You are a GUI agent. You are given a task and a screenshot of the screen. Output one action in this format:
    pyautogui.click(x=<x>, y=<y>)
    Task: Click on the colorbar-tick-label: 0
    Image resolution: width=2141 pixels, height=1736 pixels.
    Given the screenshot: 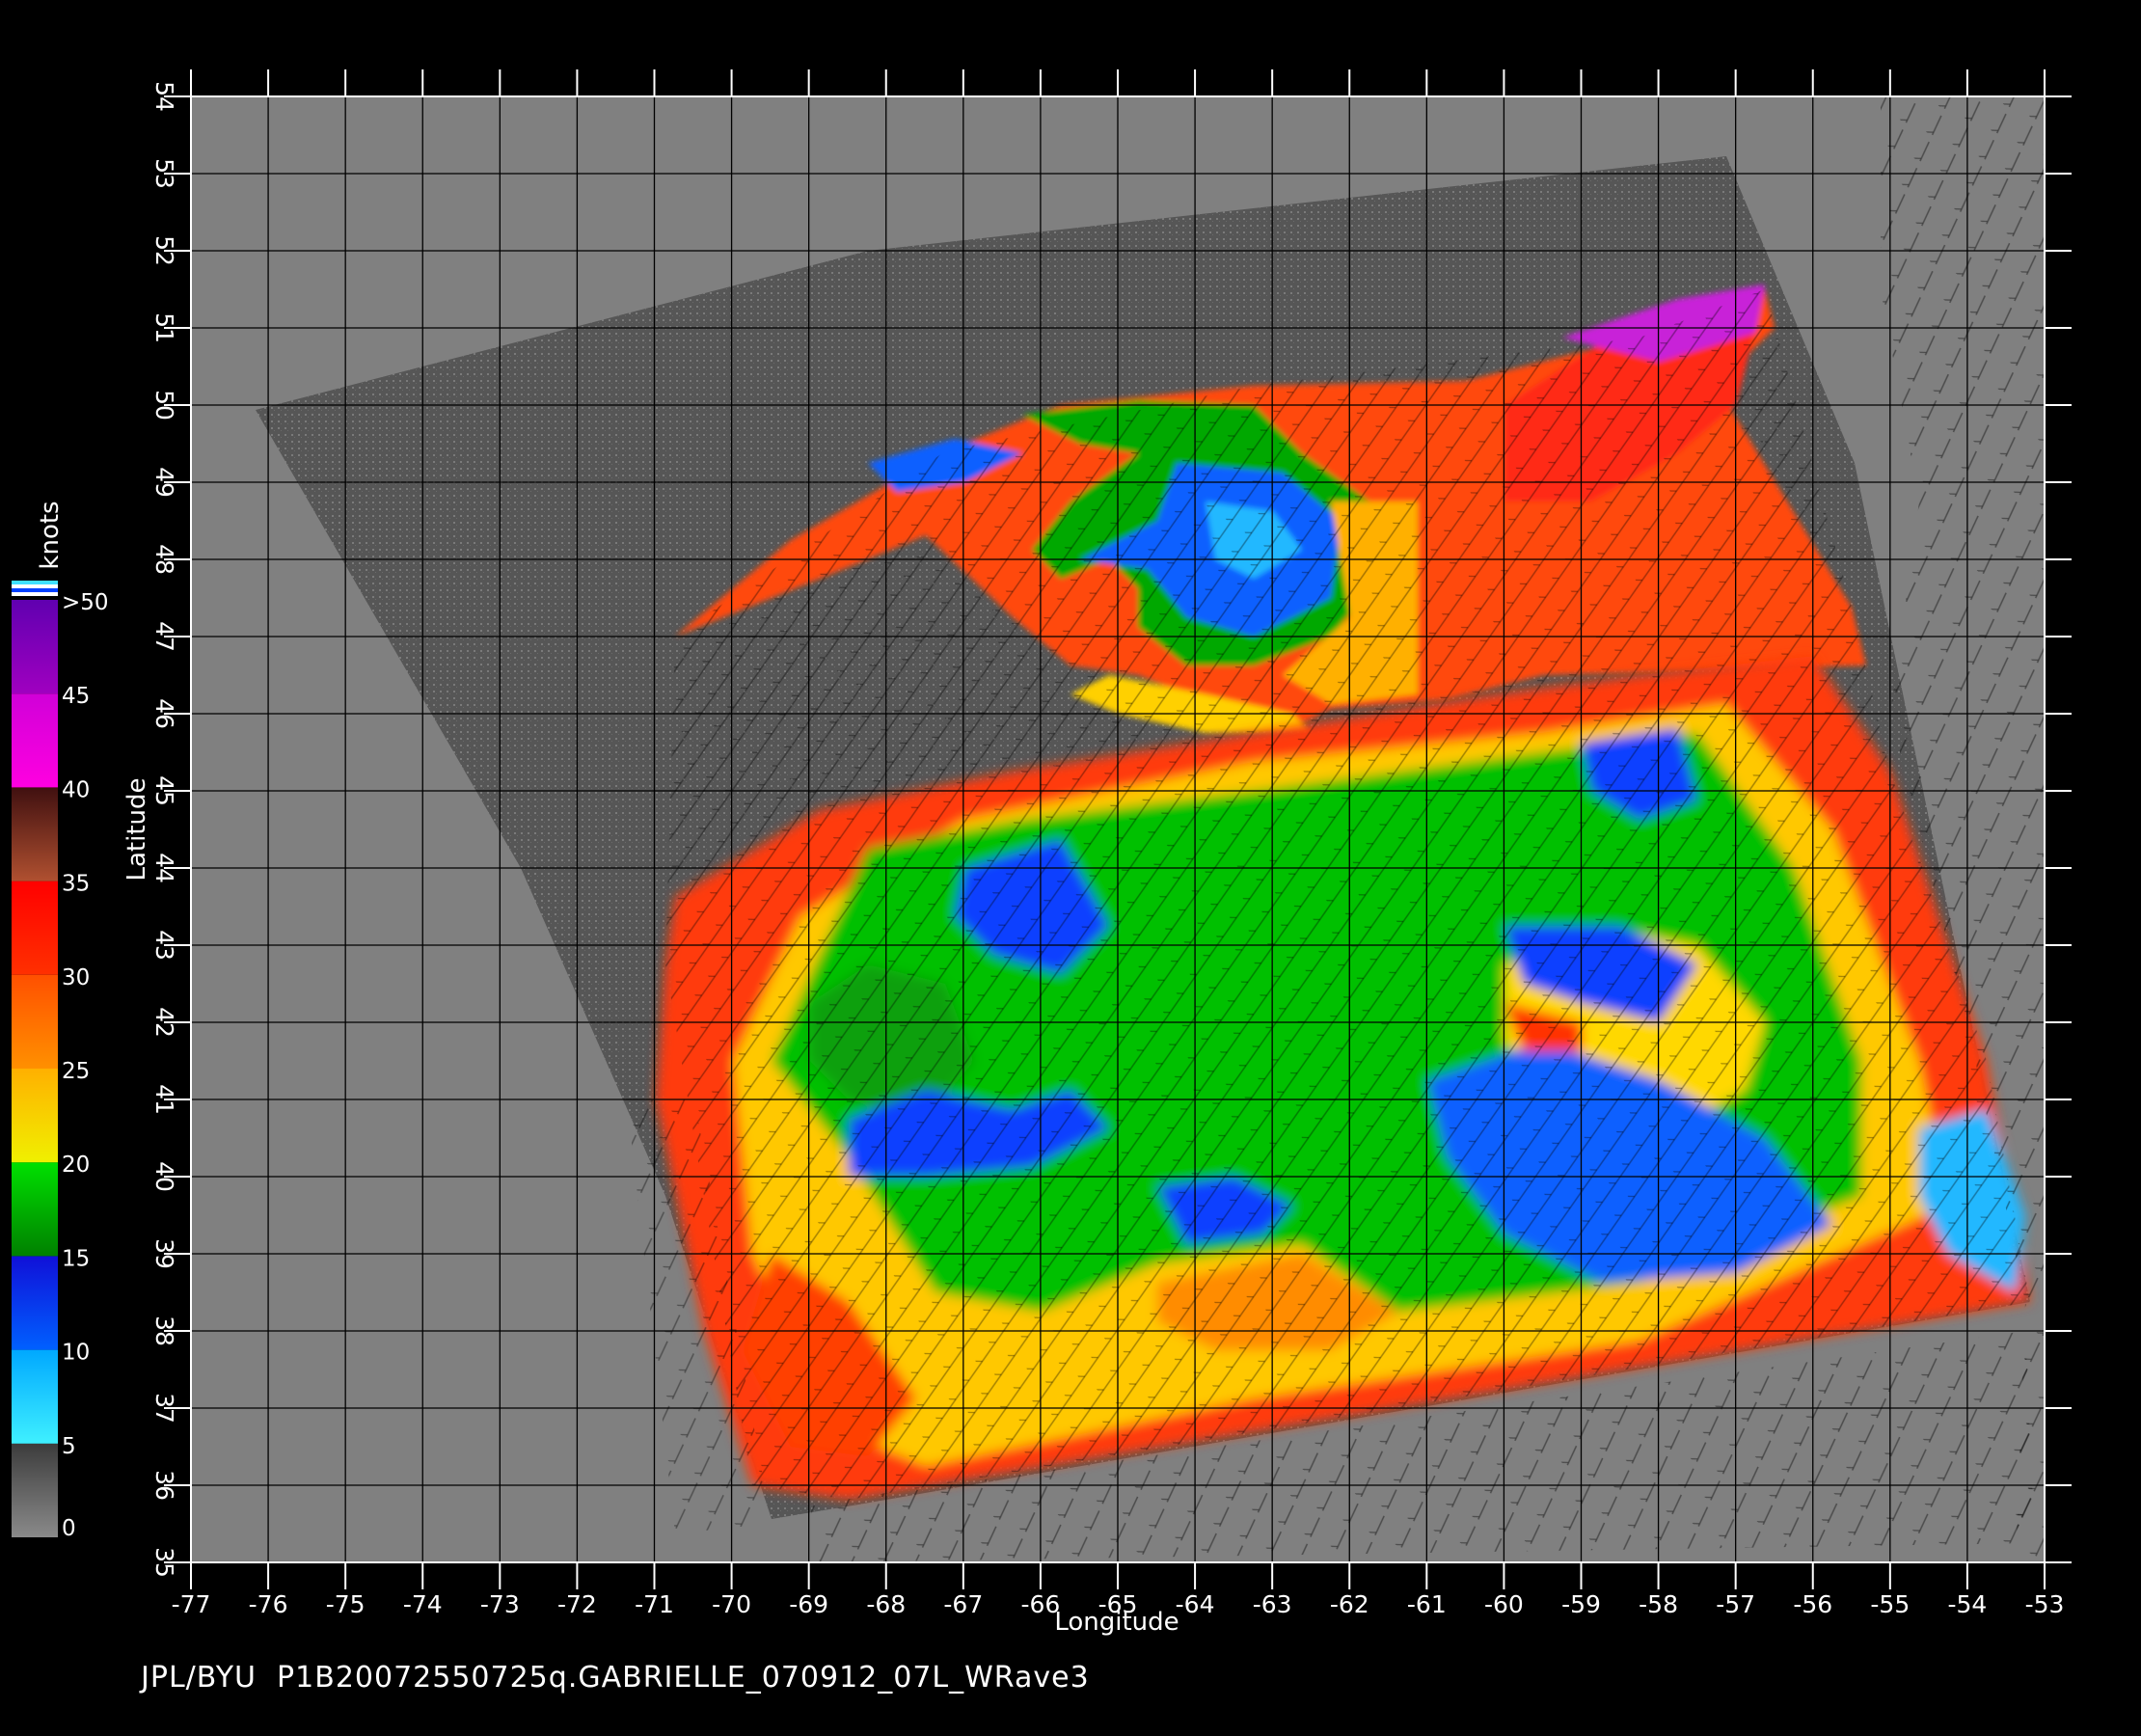 What is the action you would take?
    pyautogui.click(x=69, y=1528)
    